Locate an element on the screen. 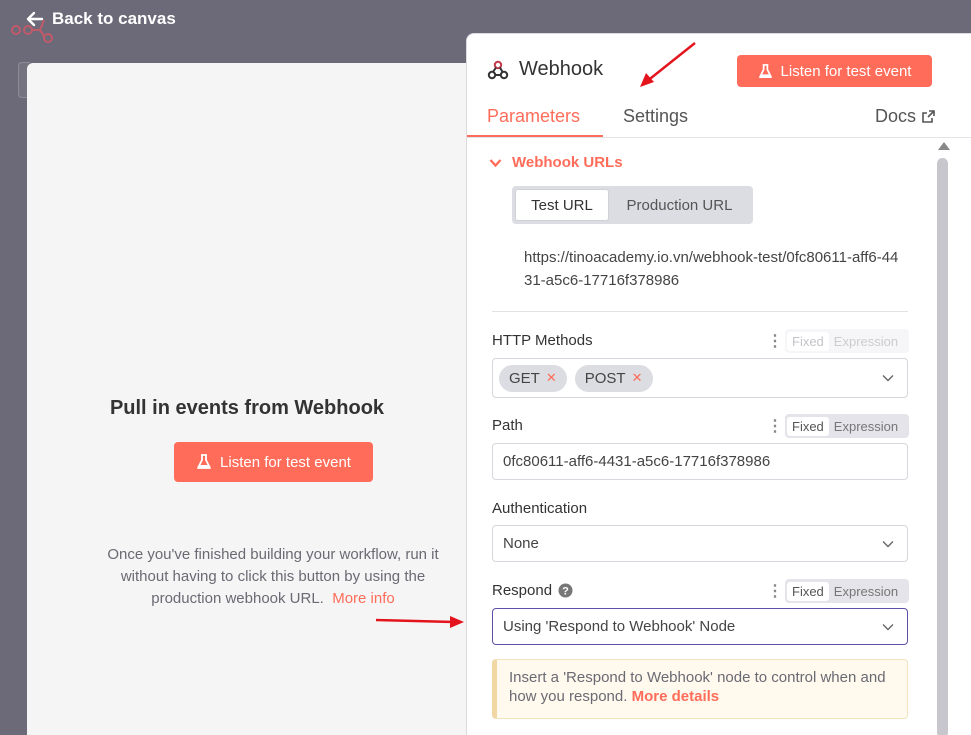 This screenshot has height=735, width=971. input-panel-title: Pull in events from Webhook is located at coordinates (247, 408).